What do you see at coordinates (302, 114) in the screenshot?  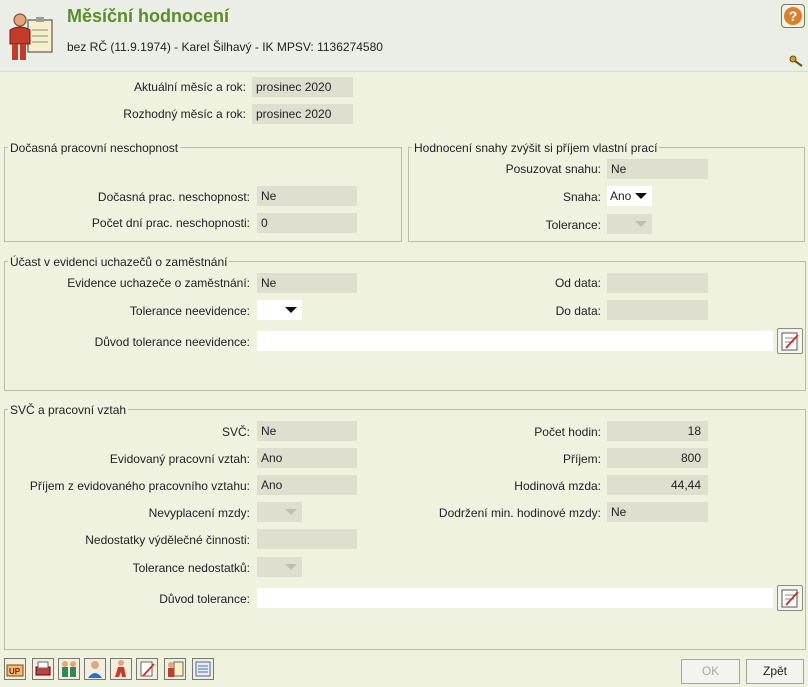 I see `decisive-month-field: prosinec 2020` at bounding box center [302, 114].